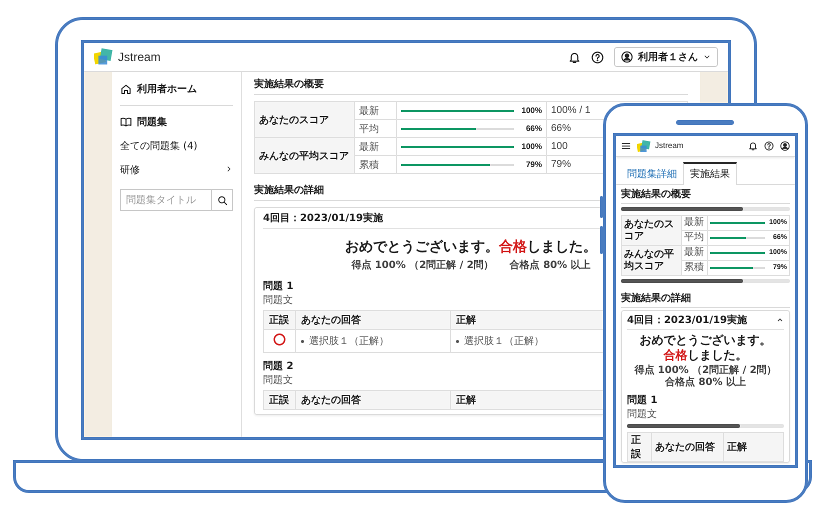 The height and width of the screenshot is (520, 825). I want to click on cell-text: 79%, so click(561, 164).